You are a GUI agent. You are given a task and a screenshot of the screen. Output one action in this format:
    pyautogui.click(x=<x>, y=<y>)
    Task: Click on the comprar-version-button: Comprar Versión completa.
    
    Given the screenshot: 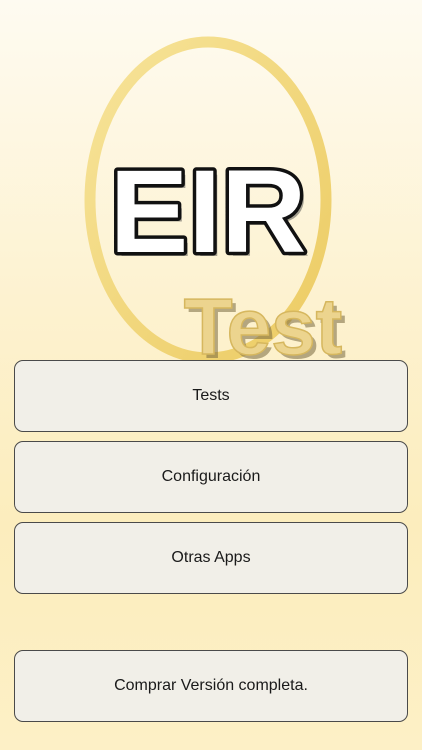 What is the action you would take?
    pyautogui.click(x=211, y=686)
    